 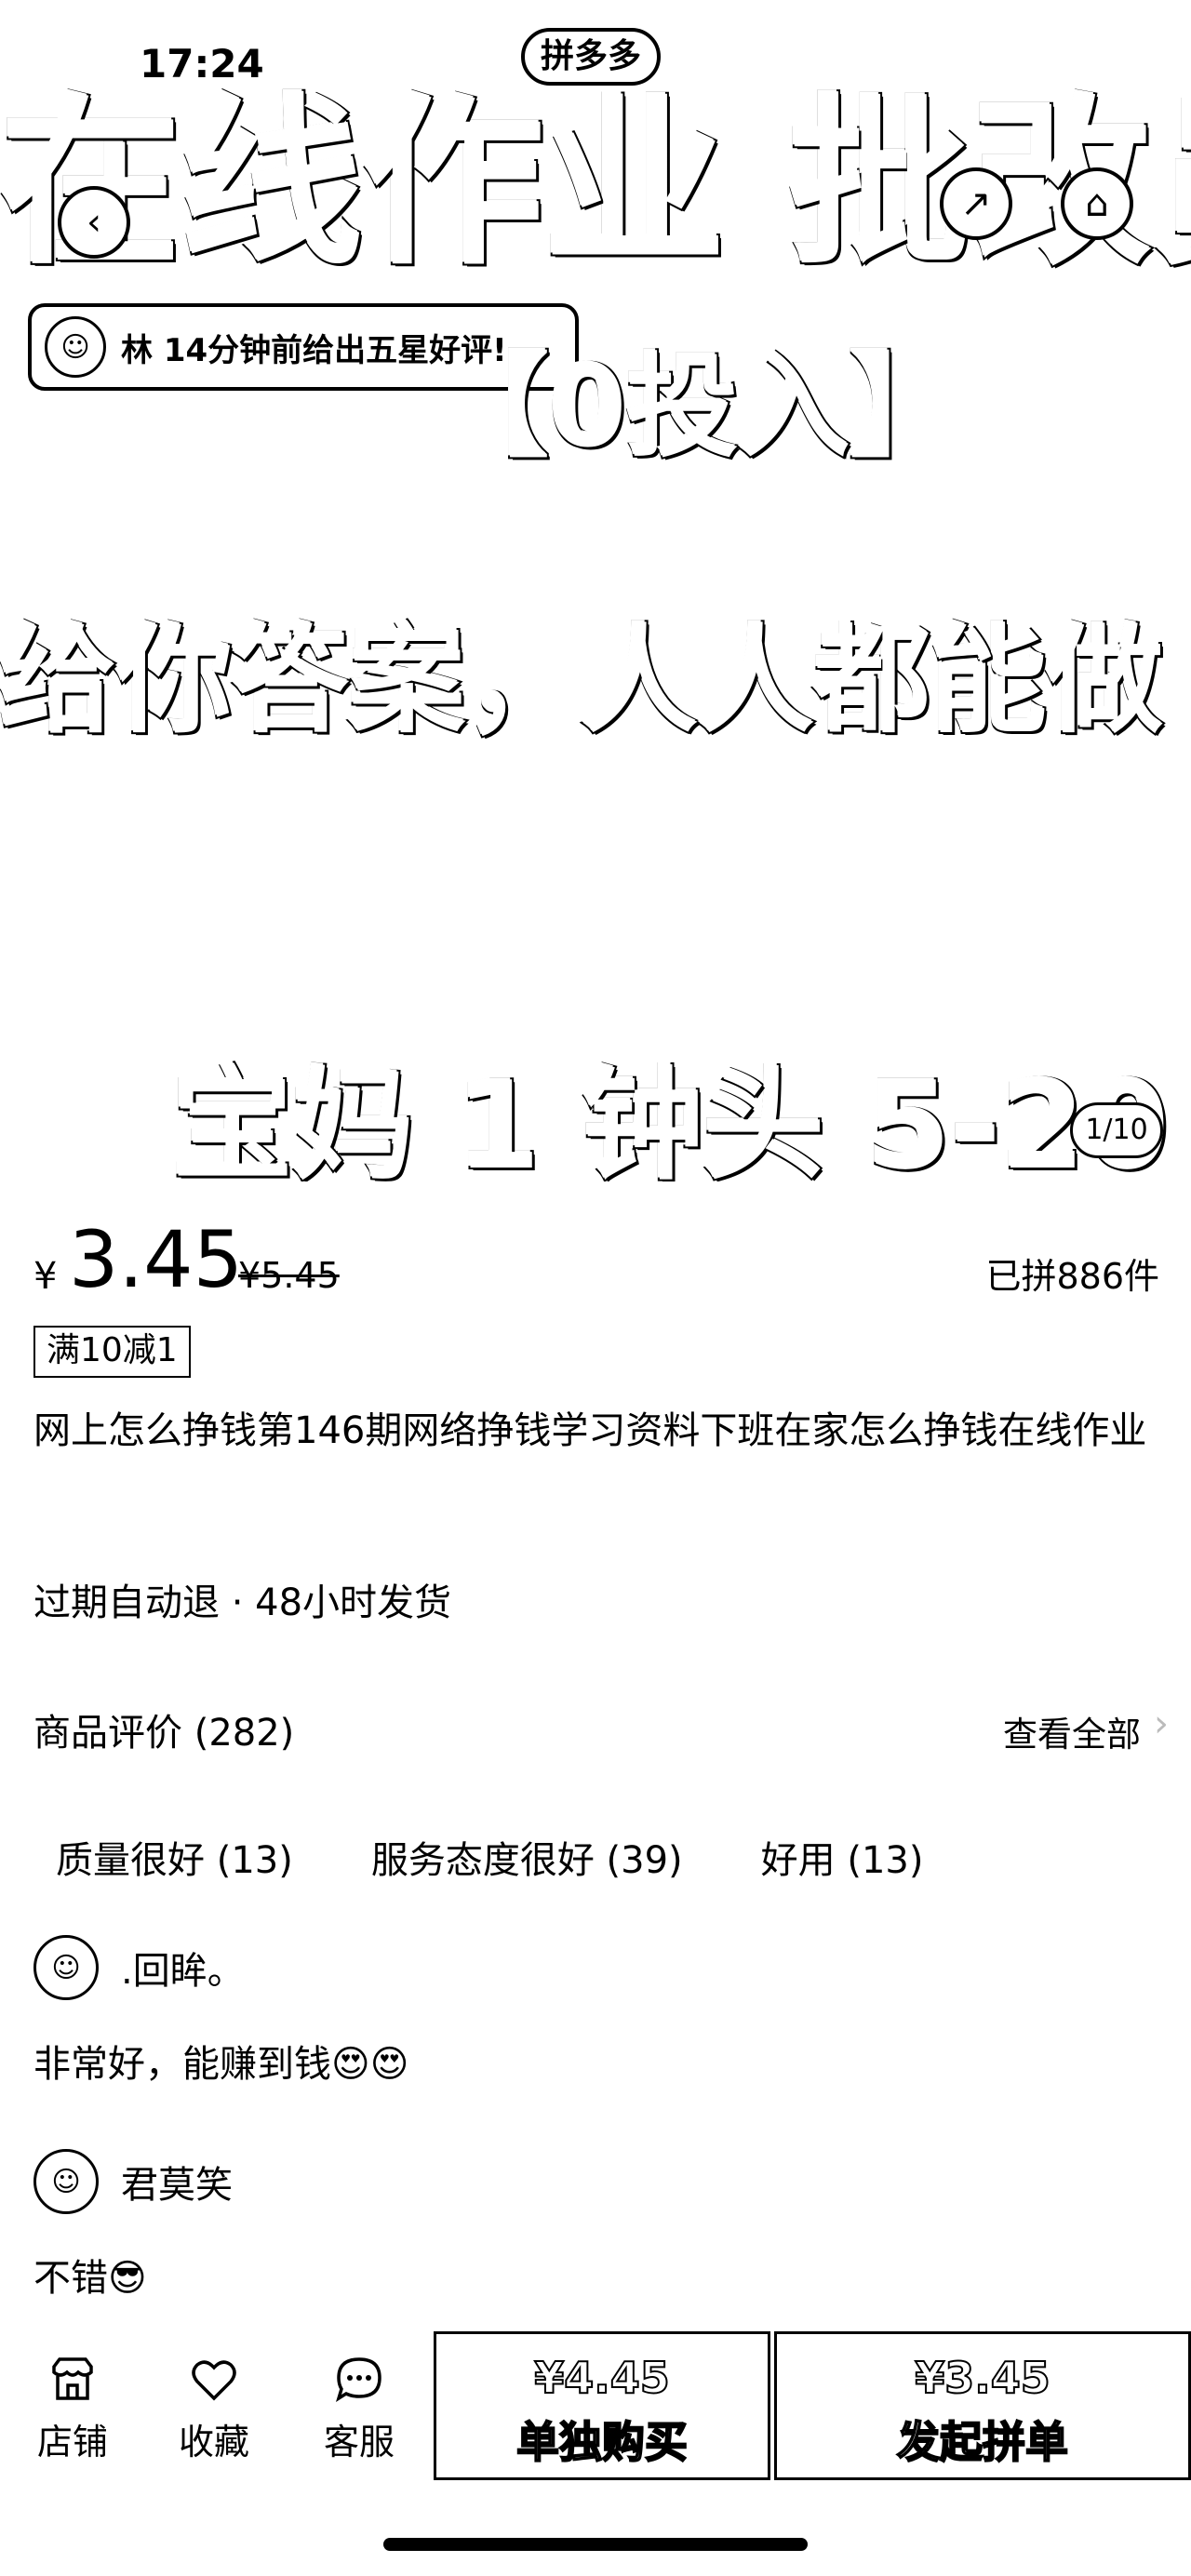 I want to click on bottom-action-bar: 店铺 收藏 客服 ¥4.45 单独购买 ¥3.45 发起拼单, so click(x=595, y=2405).